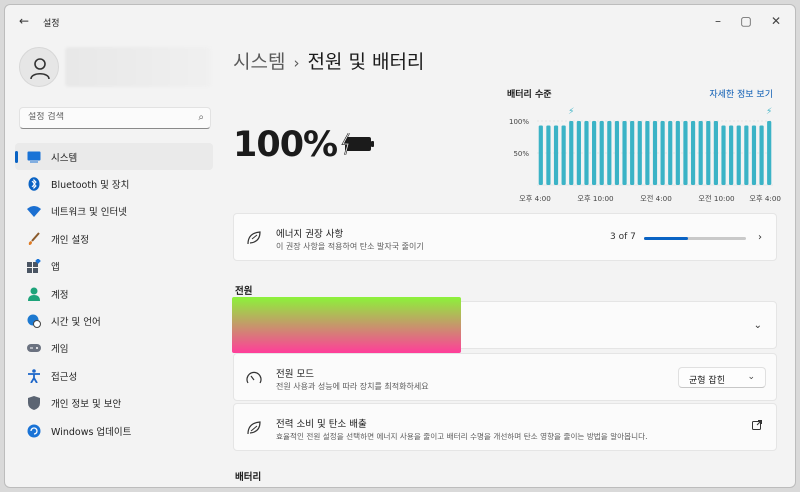  What do you see at coordinates (114, 375) in the screenshot?
I see `sidebar-item-accessibility: 접근성` at bounding box center [114, 375].